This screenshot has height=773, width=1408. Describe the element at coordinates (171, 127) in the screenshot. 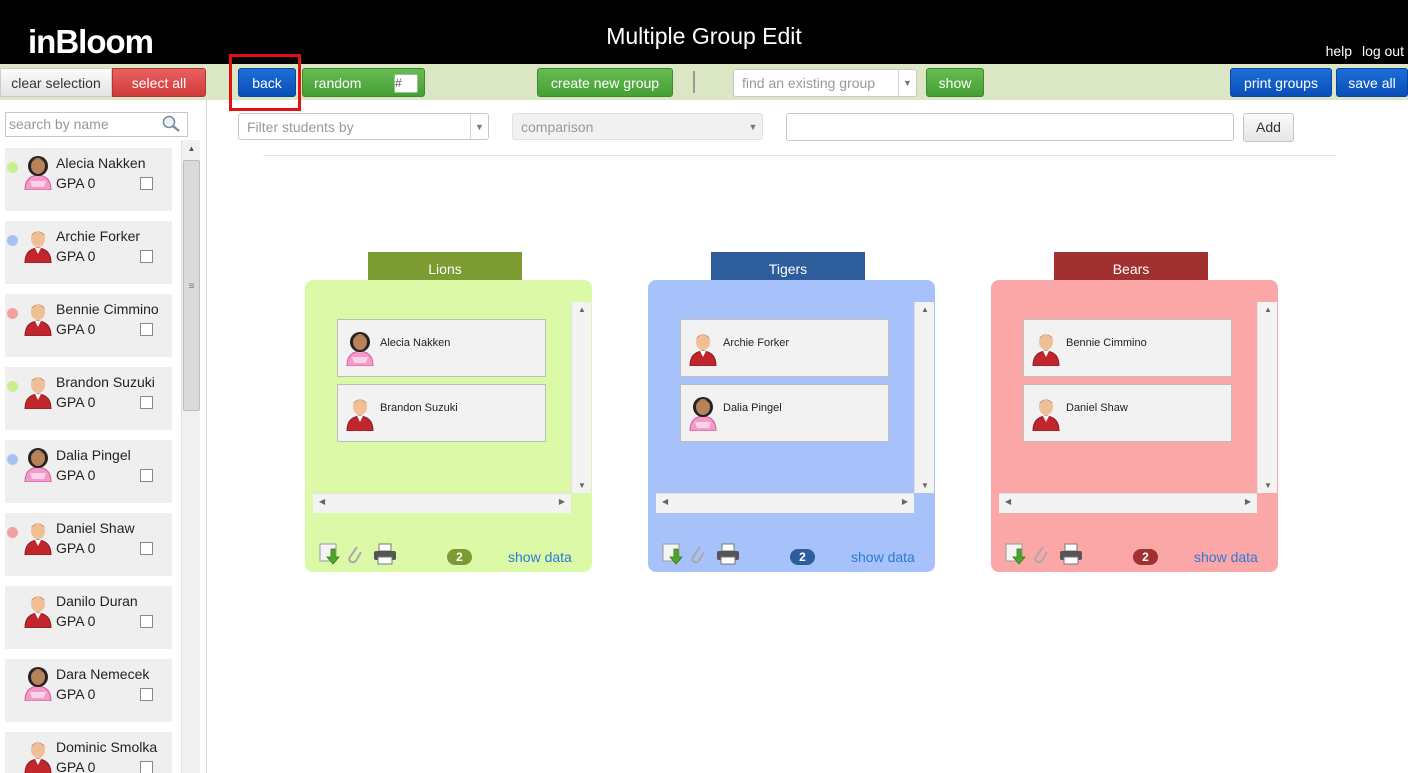

I see `search-icon` at that location.